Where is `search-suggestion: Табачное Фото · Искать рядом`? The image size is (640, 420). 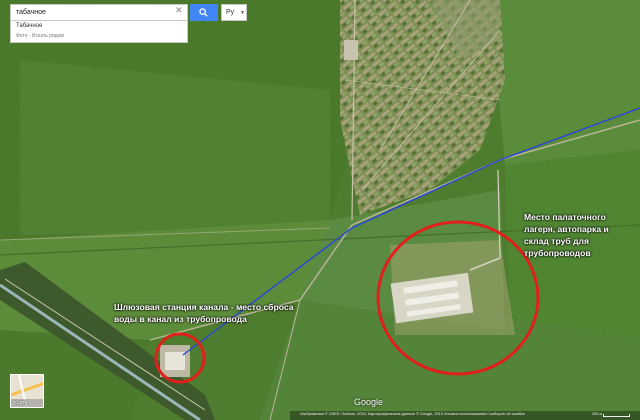 search-suggestion: Табачное Фото · Искать рядом is located at coordinates (99, 32).